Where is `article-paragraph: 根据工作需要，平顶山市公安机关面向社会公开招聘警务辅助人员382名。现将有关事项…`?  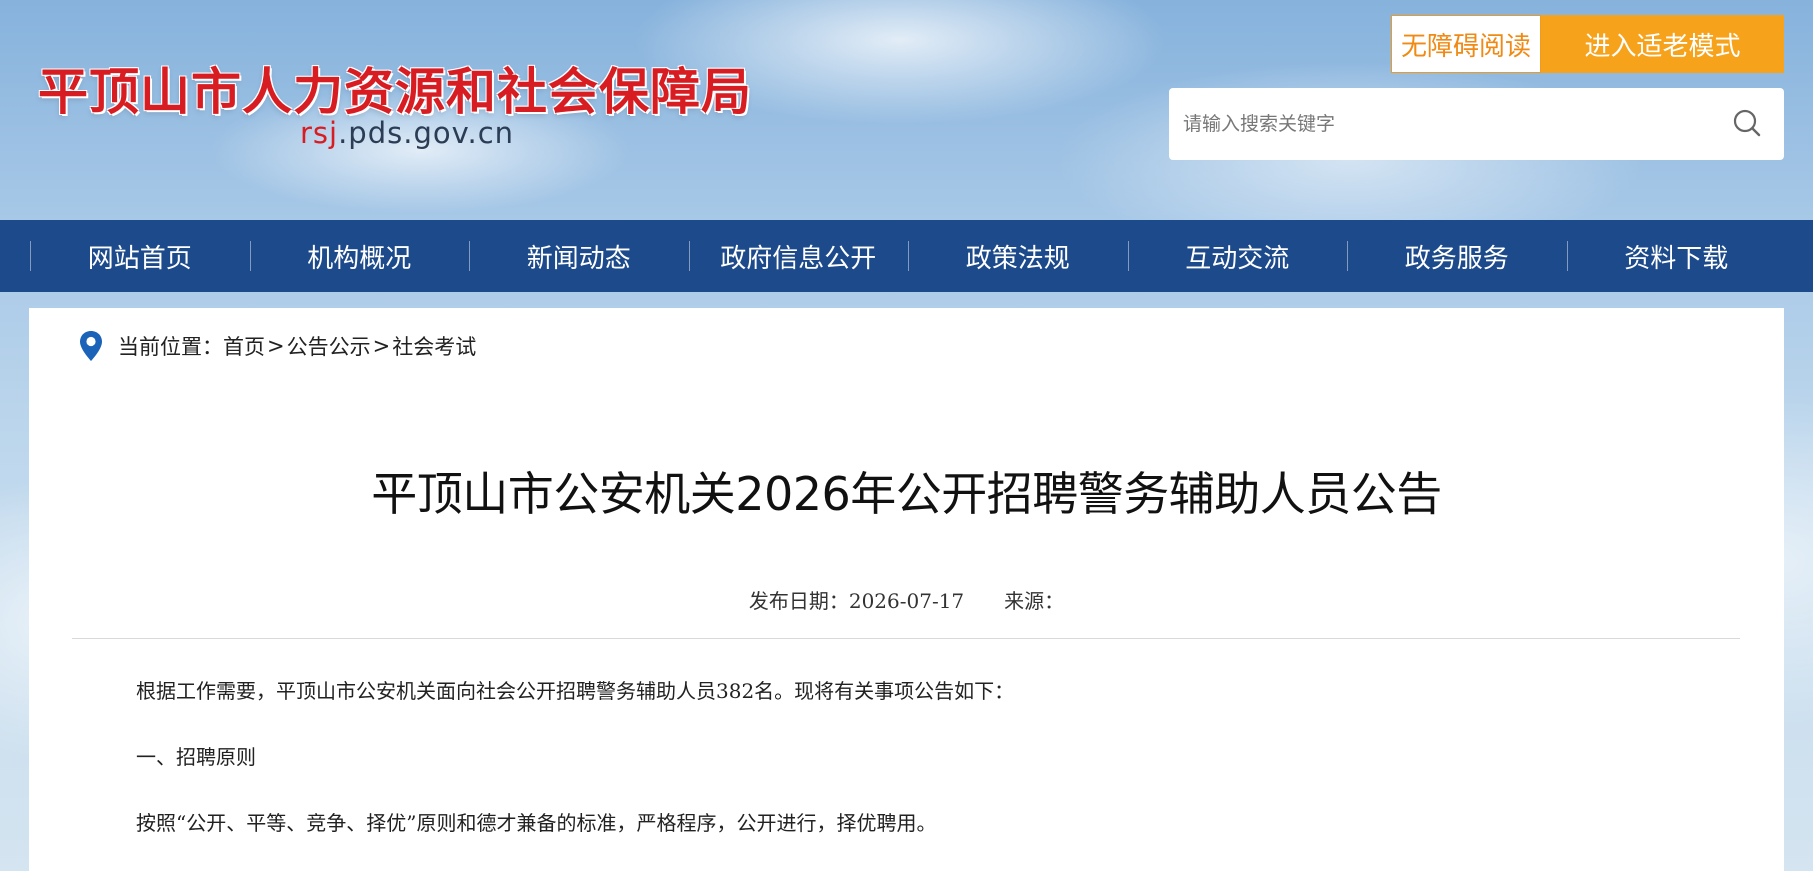
article-paragraph: 根据工作需要，平顶山市公安机关面向社会公开招聘警务辅助人员382名。现将有关事项… is located at coordinates (575, 691).